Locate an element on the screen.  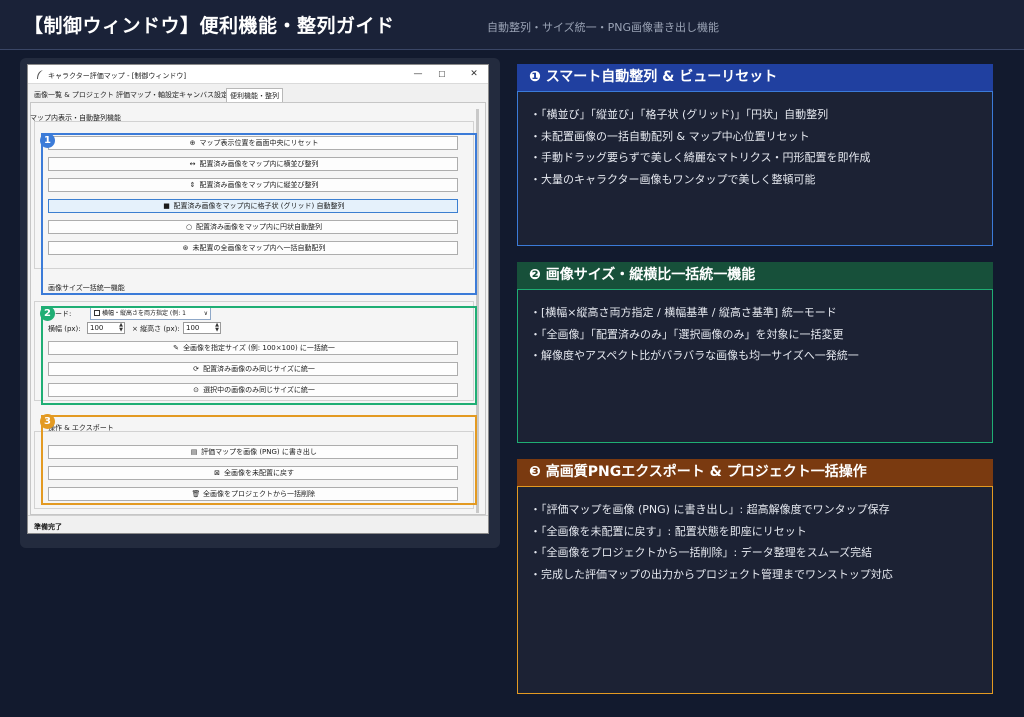
status-text: 準備完了 is located at coordinates (48, 527).